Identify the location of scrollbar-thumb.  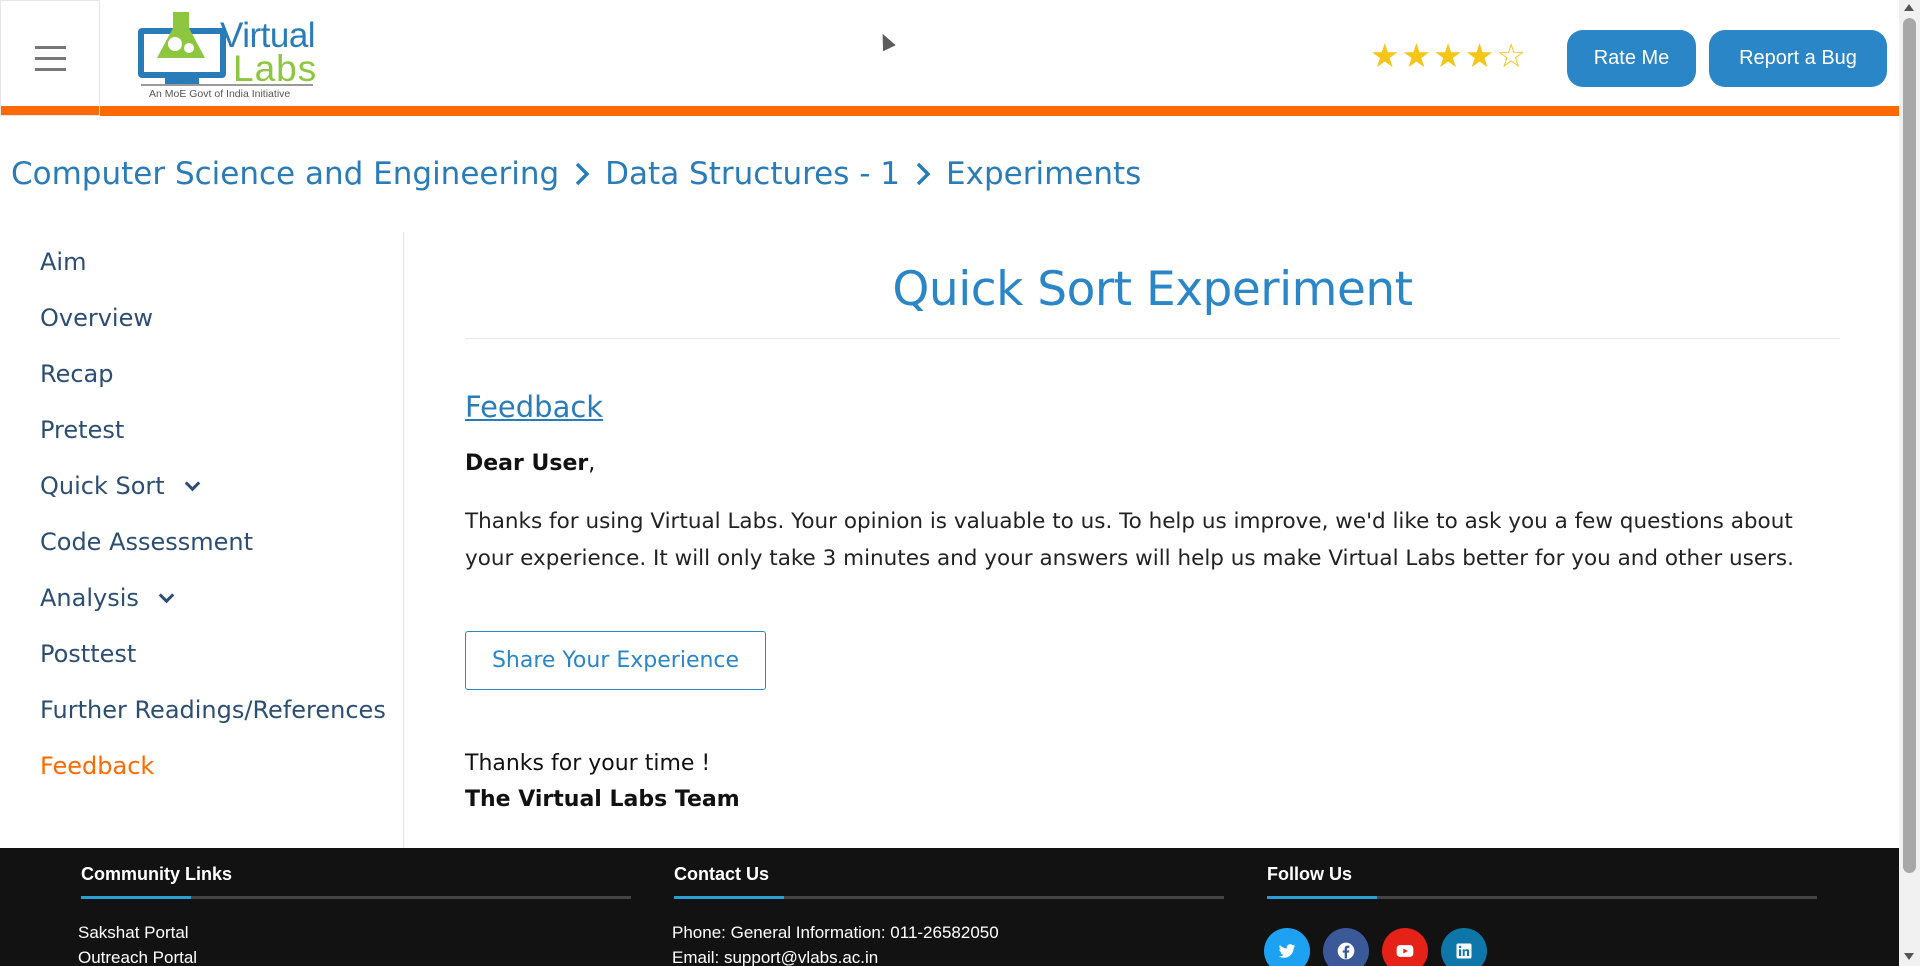
(1909, 445).